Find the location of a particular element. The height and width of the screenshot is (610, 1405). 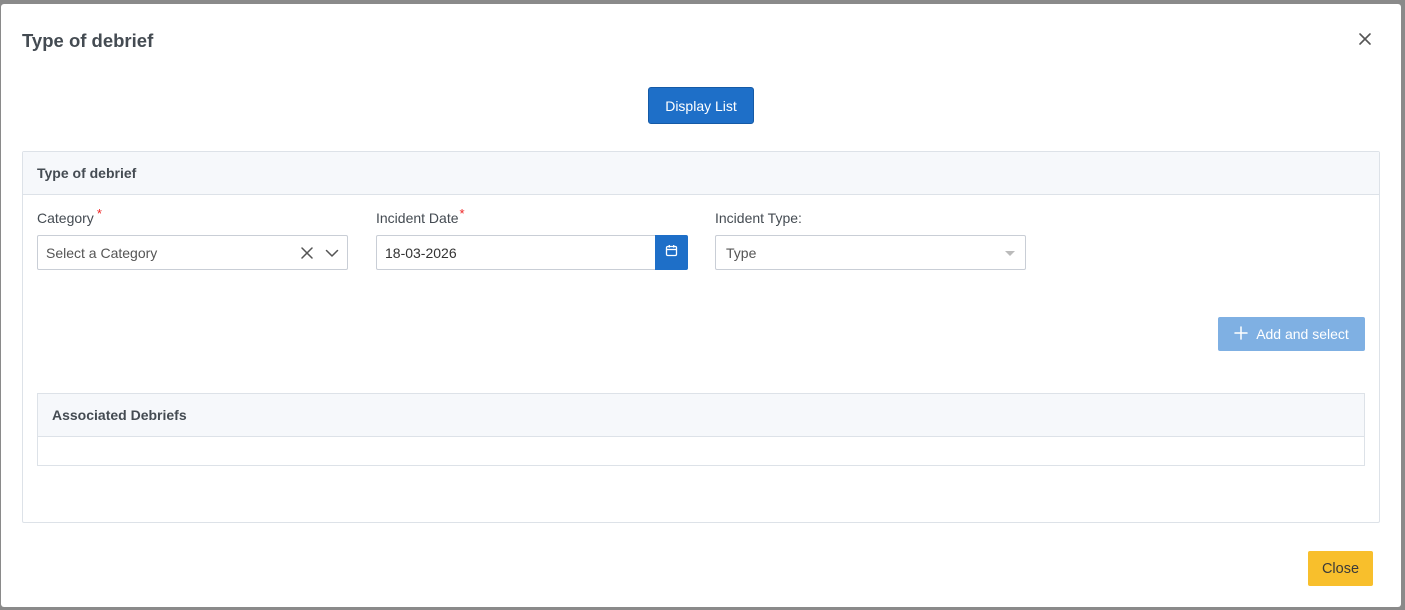

incident-date-label: Incident Date* is located at coordinates (420, 216).